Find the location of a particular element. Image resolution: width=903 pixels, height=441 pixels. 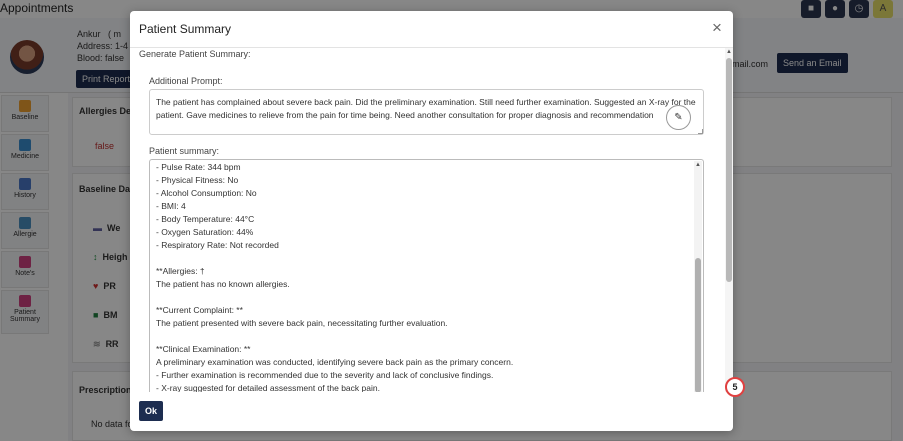

modal-scrollbar: ▲ is located at coordinates (729, 220).